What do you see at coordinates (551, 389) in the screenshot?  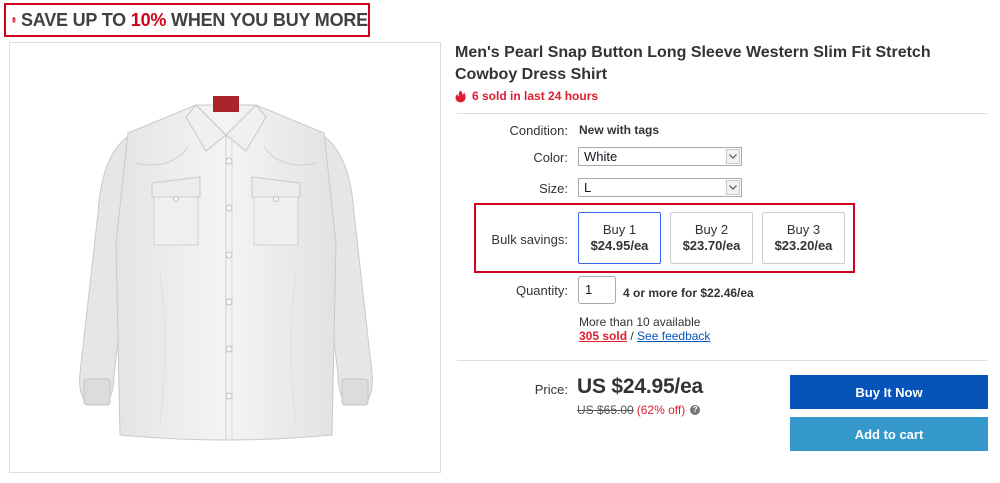 I see `price-label: Price:` at bounding box center [551, 389].